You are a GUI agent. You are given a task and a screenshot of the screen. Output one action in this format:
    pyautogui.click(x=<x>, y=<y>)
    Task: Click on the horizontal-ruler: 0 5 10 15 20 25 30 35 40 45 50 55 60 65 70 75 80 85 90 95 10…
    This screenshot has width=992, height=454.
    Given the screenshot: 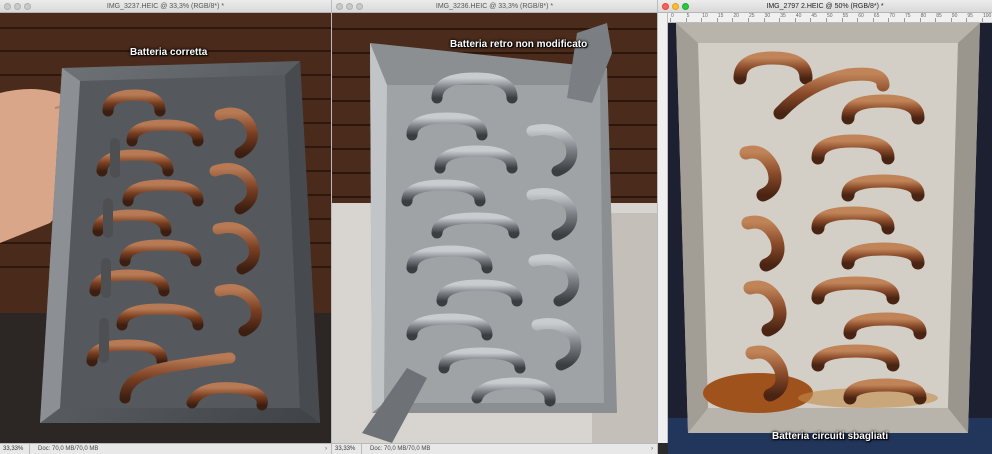 What is the action you would take?
    pyautogui.click(x=830, y=18)
    